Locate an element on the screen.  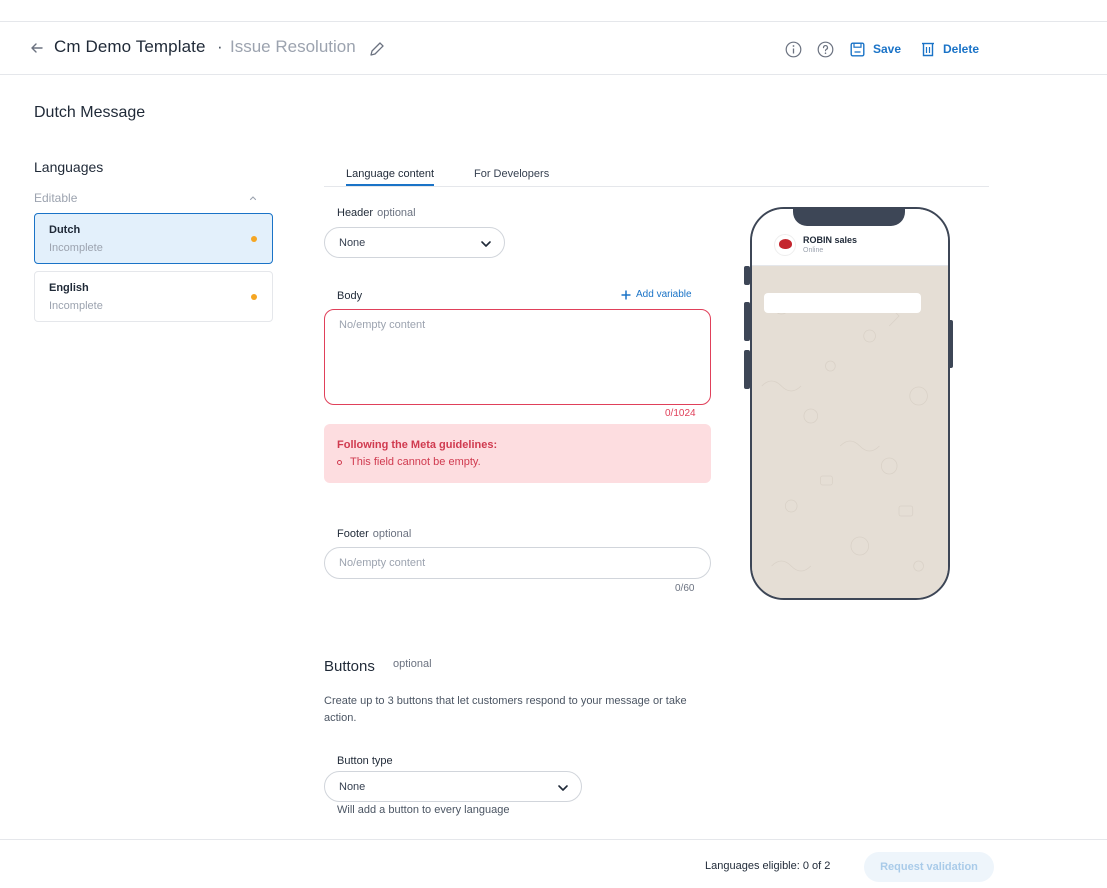
language-item-english: English Incomplete is located at coordinates (153, 296).